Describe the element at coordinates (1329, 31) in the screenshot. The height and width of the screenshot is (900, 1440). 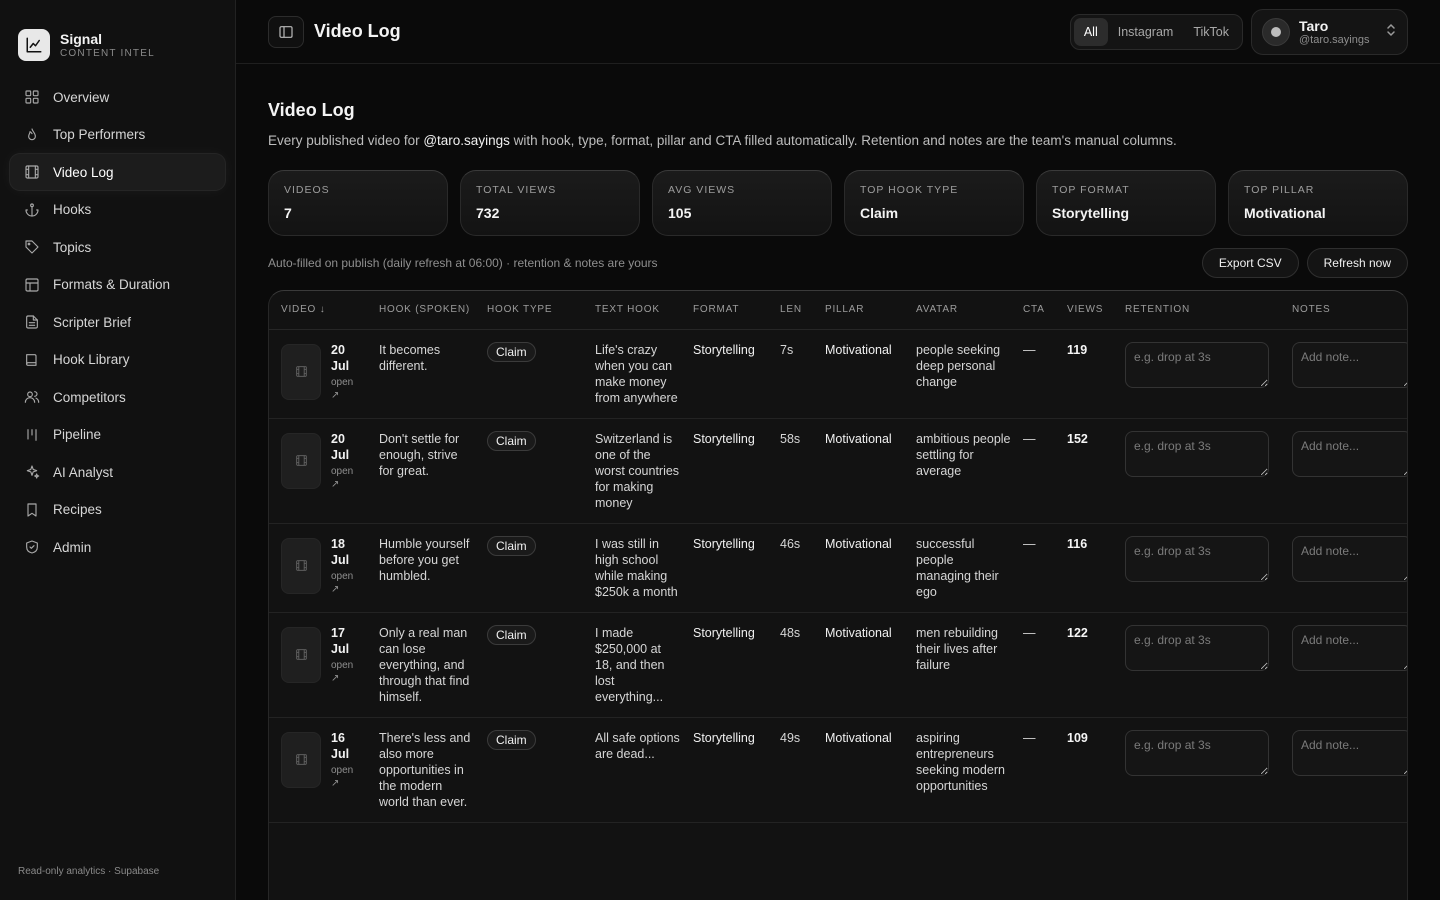
I see `account-switcher: Taro @taro.sayings` at that location.